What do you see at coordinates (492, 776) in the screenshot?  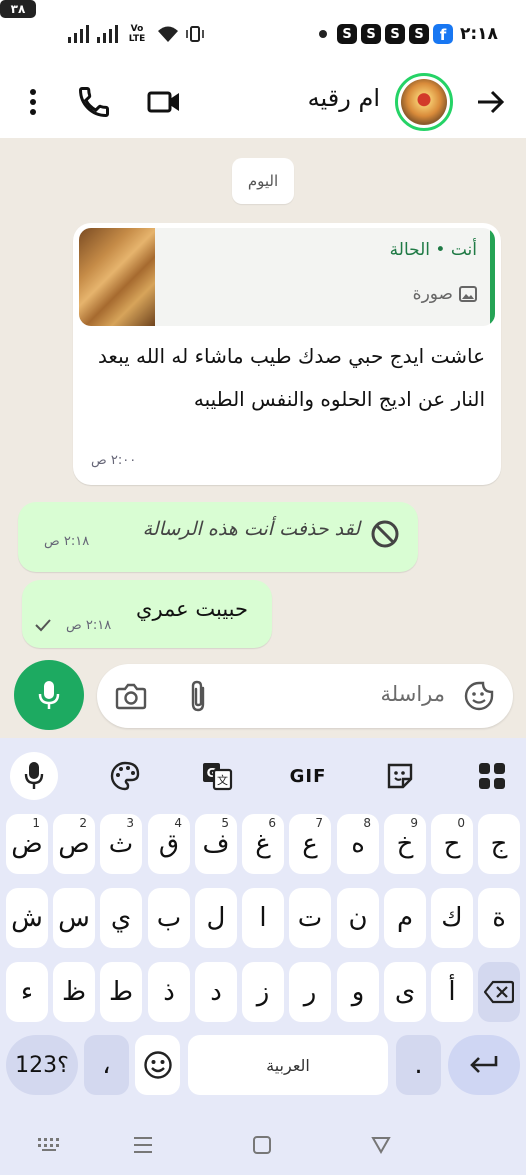 I see `apps-grid-icon` at bounding box center [492, 776].